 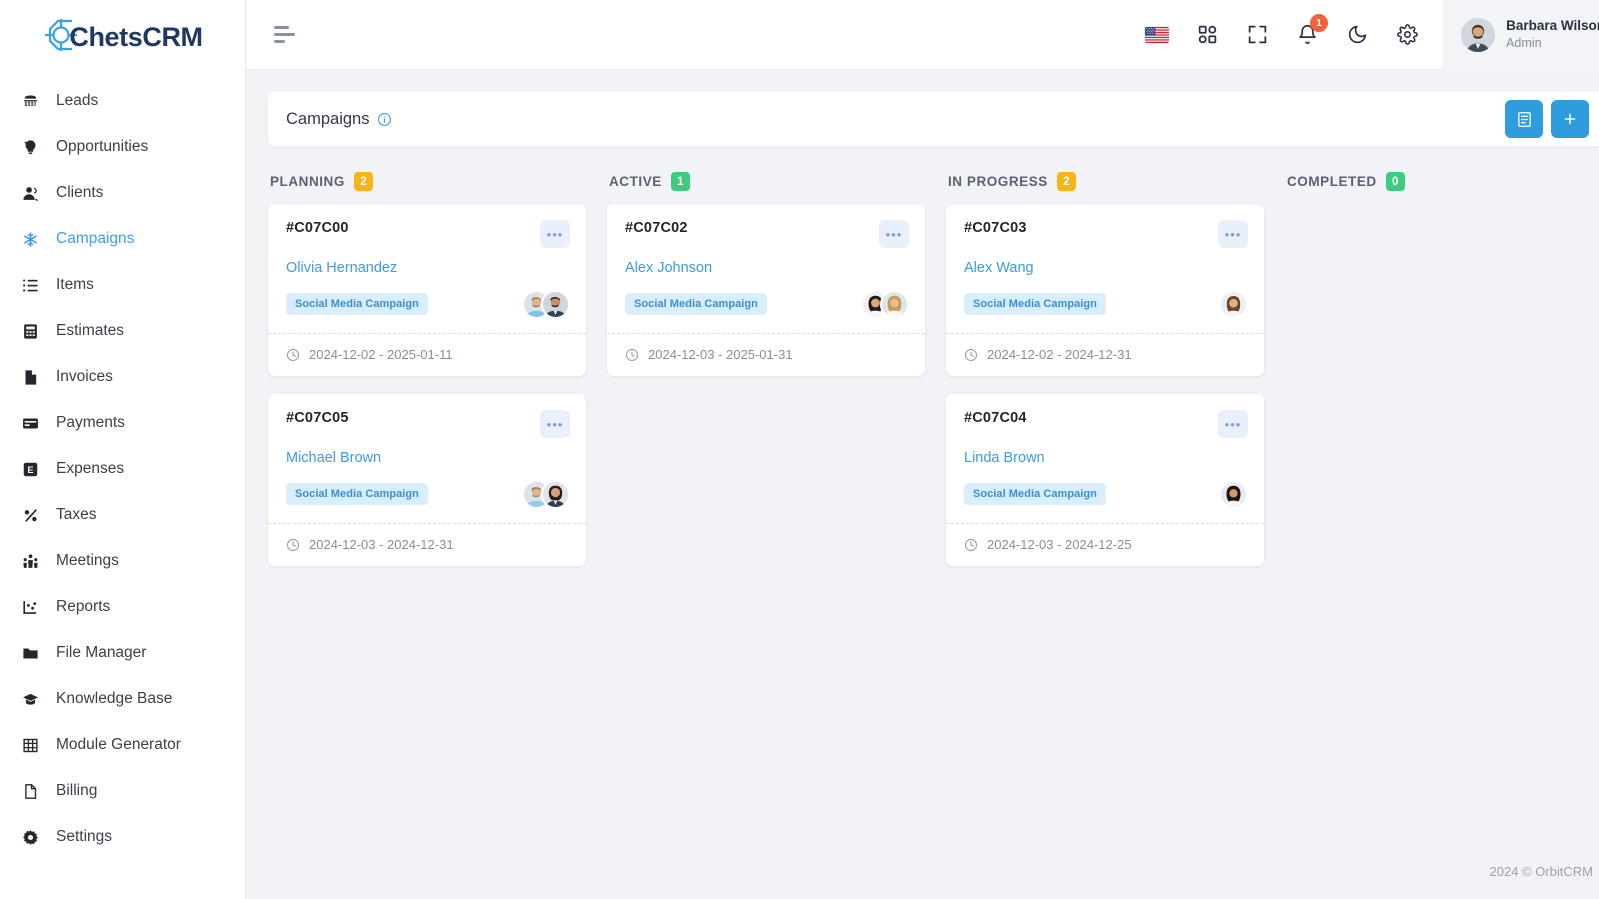 I want to click on sidebar-item-items: Items, so click(x=122, y=285).